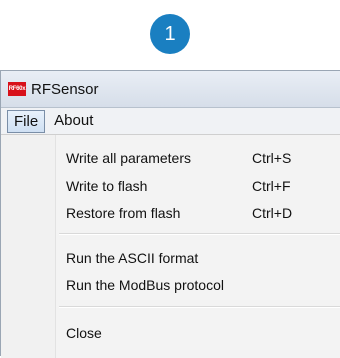 This screenshot has height=358, width=340. What do you see at coordinates (272, 213) in the screenshot?
I see `menu-item-shortcut: Ctrl+D` at bounding box center [272, 213].